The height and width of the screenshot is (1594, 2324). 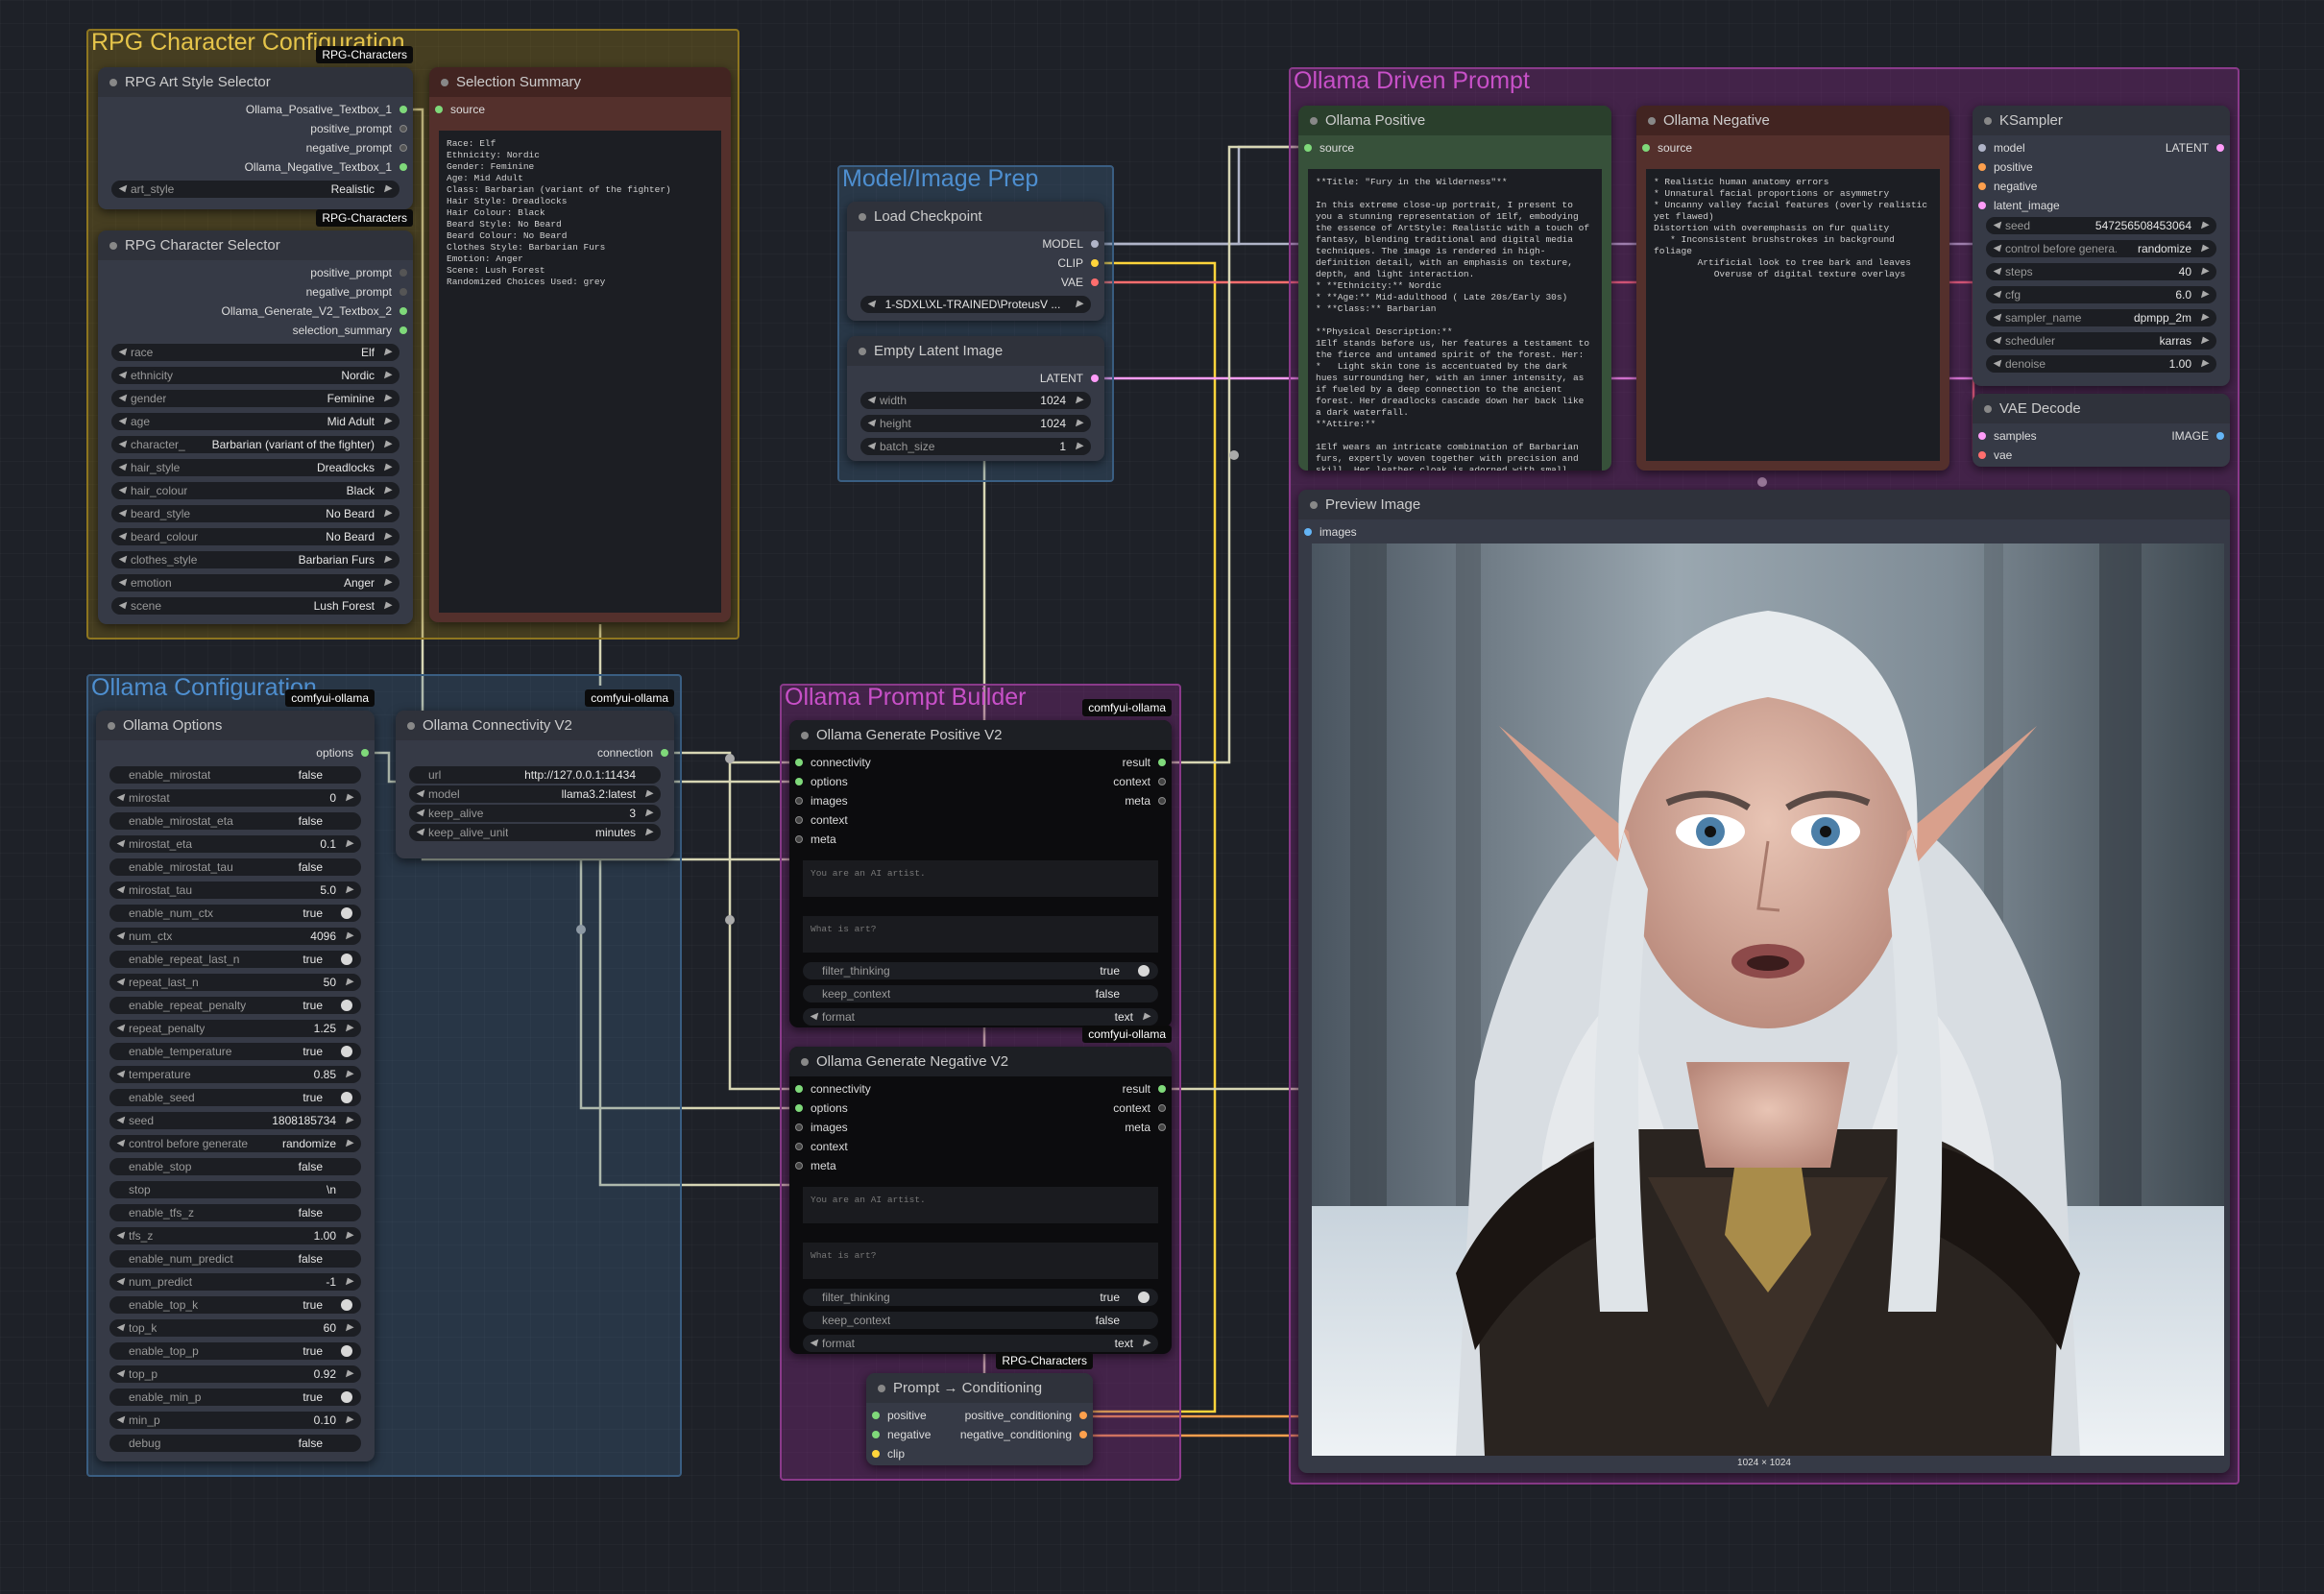 What do you see at coordinates (235, 1235) in the screenshot?
I see `widget-tfs-z: ◀ tfs_z 1.00 ▶` at bounding box center [235, 1235].